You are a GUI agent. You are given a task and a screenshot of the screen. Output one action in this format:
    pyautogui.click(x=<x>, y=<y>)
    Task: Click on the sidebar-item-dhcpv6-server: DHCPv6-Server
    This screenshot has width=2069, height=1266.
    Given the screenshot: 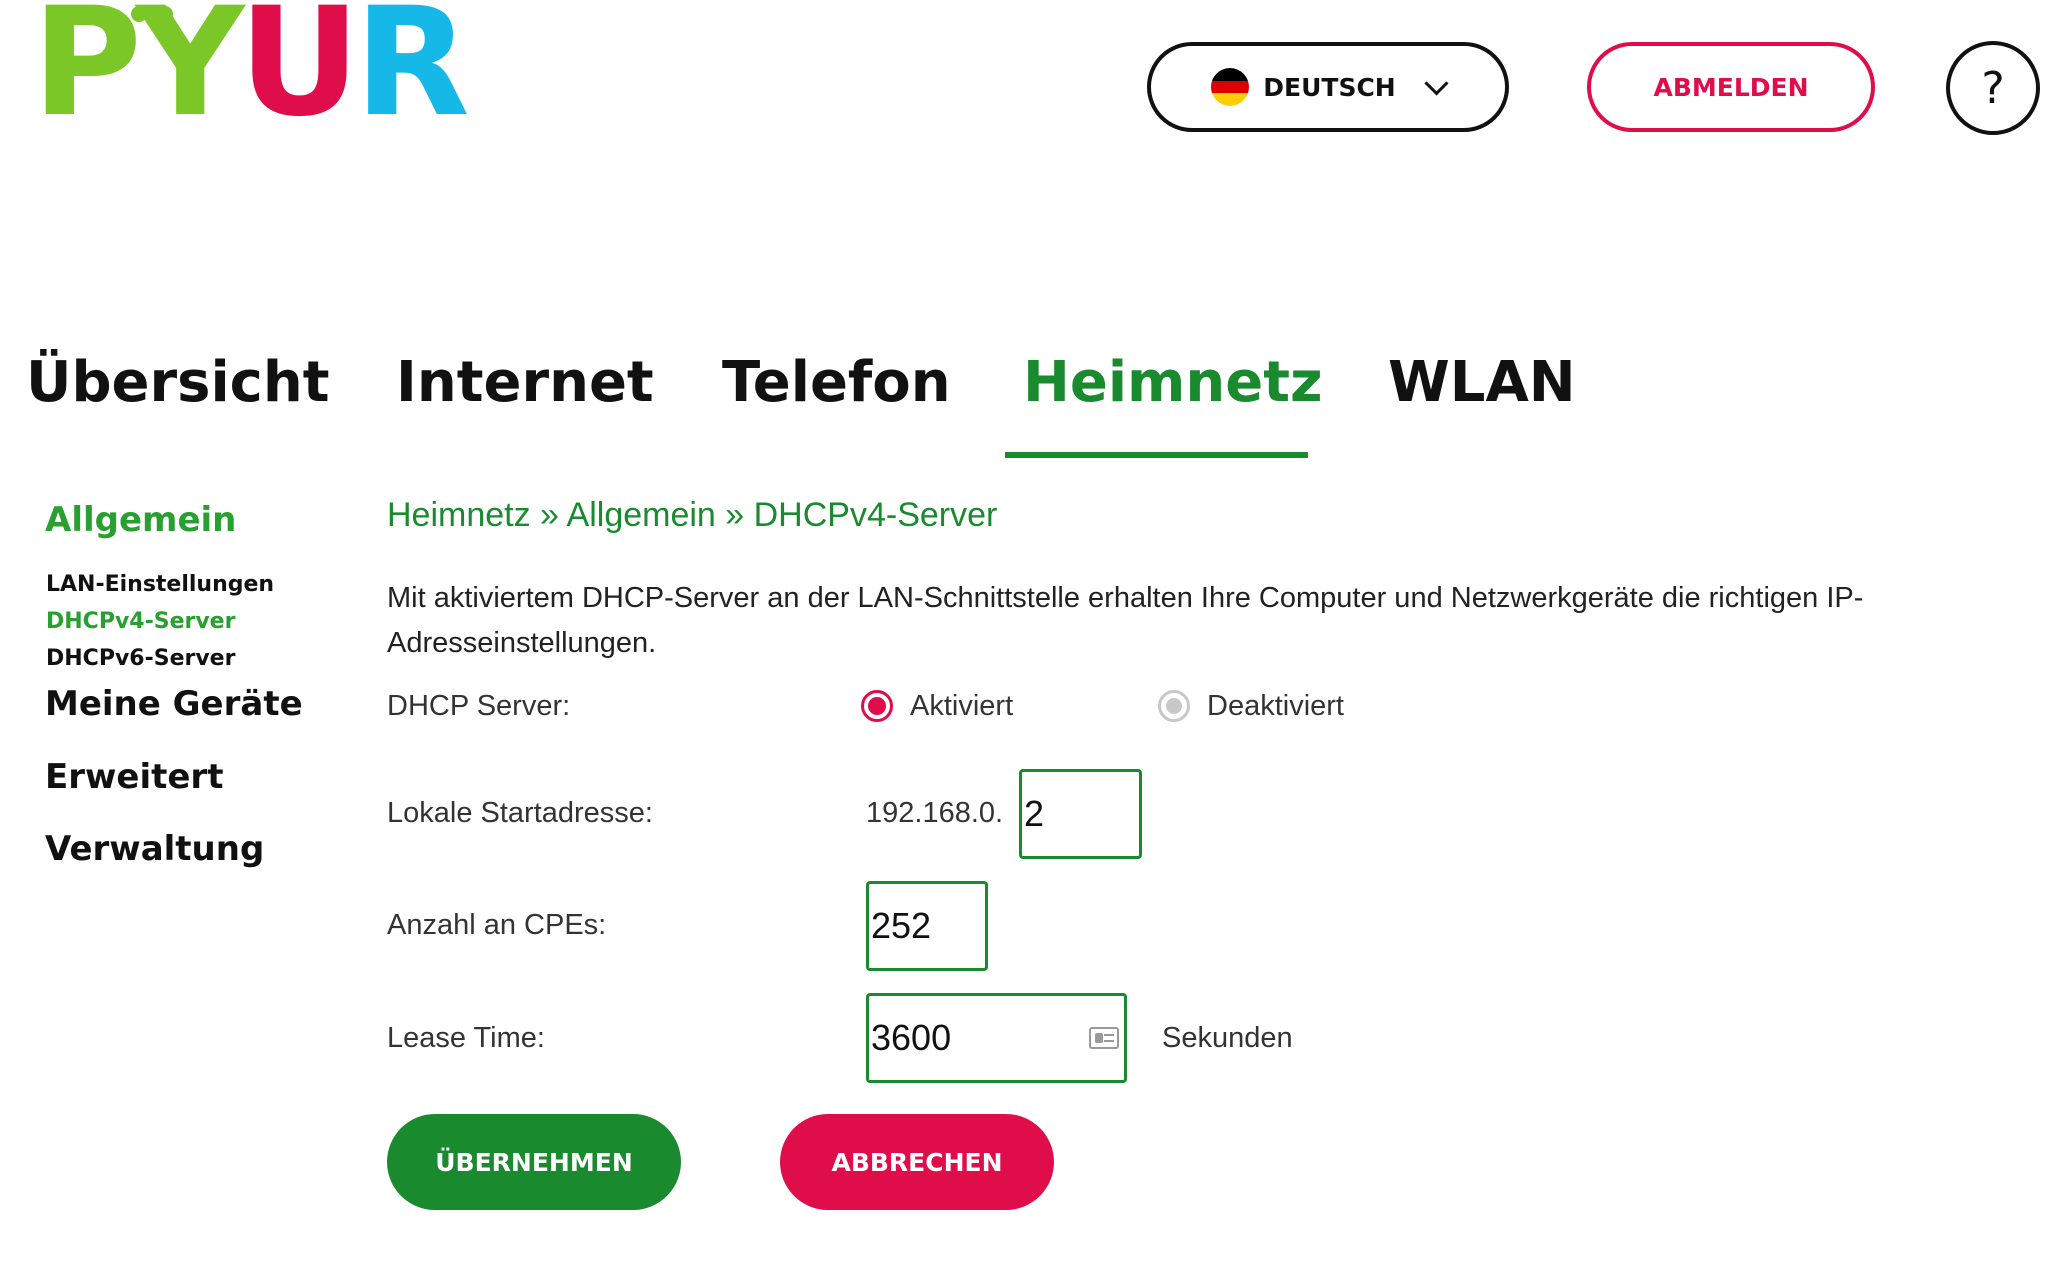 What is the action you would take?
    pyautogui.click(x=140, y=658)
    